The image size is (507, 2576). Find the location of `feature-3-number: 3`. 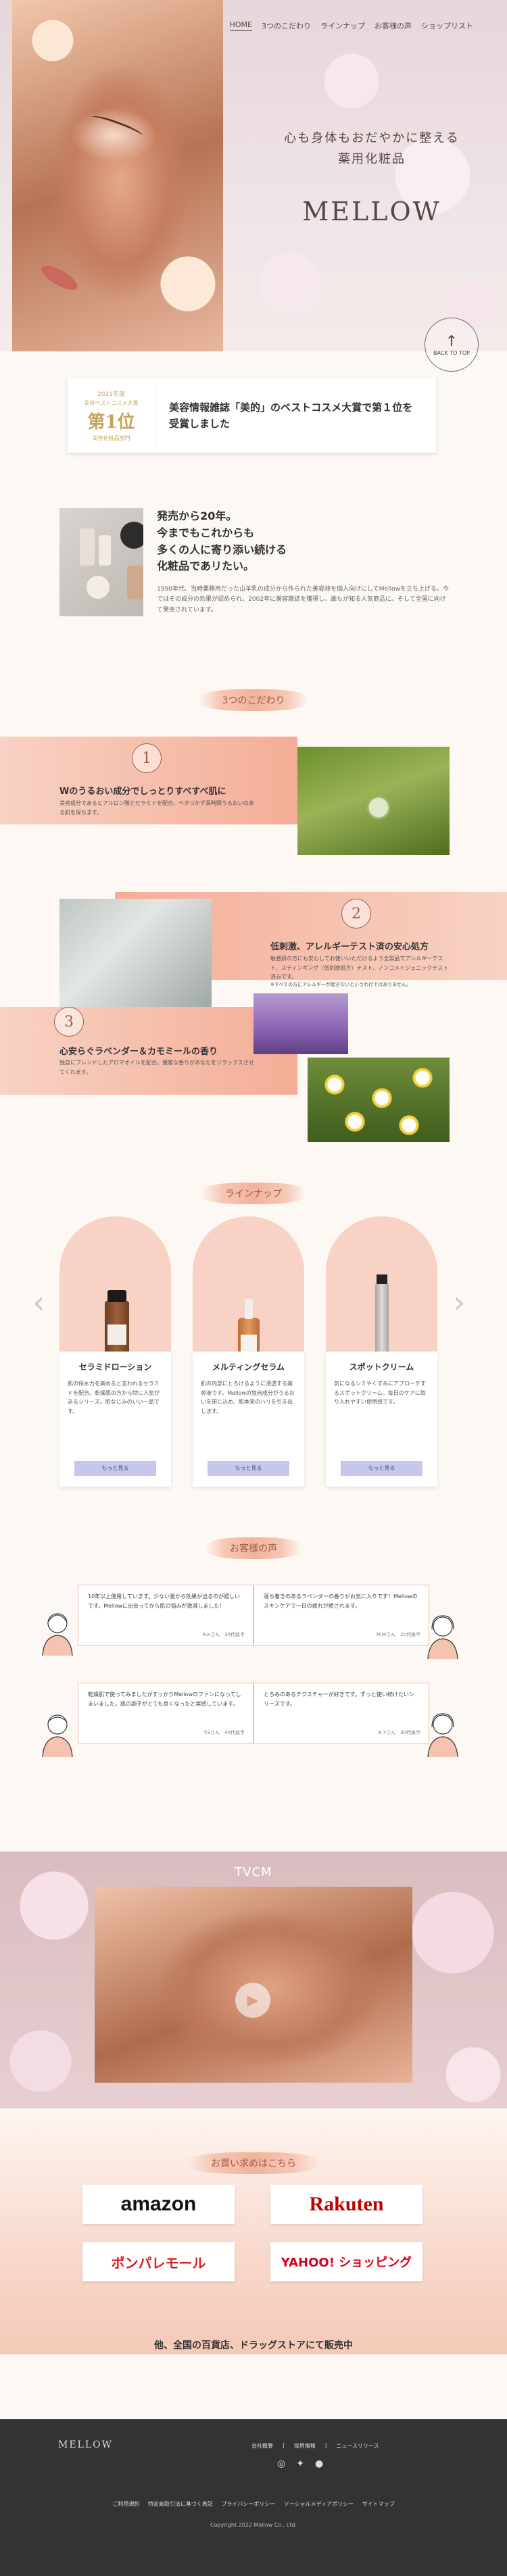

feature-3-number: 3 is located at coordinates (69, 1022).